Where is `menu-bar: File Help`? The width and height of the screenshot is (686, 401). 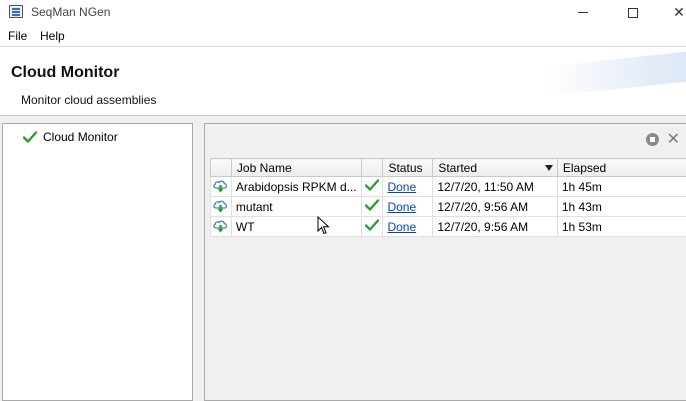 menu-bar: File Help is located at coordinates (343, 36).